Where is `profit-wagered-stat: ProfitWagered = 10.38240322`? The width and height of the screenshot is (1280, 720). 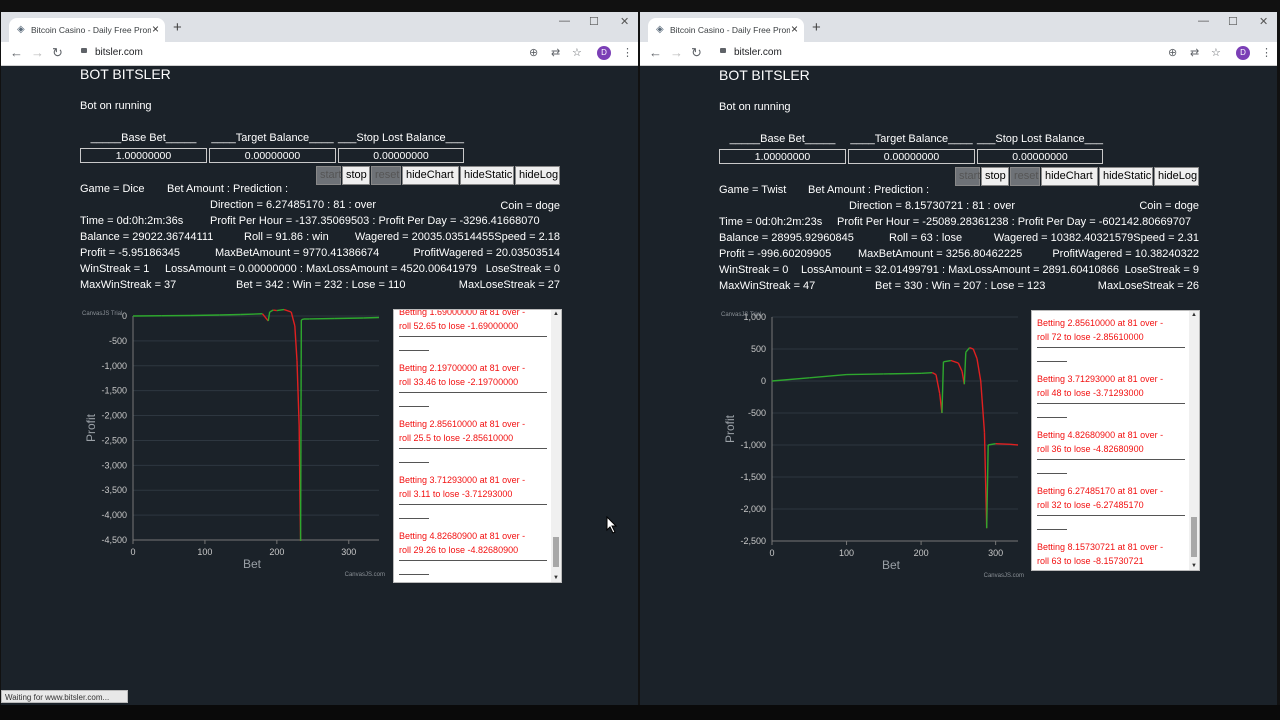
profit-wagered-stat: ProfitWagered = 10.38240322 is located at coordinates (1125, 254).